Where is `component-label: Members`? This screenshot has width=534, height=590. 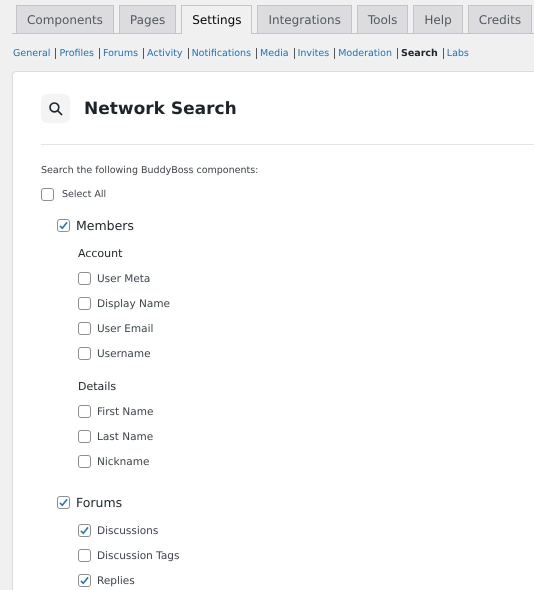
component-label: Members is located at coordinates (105, 225).